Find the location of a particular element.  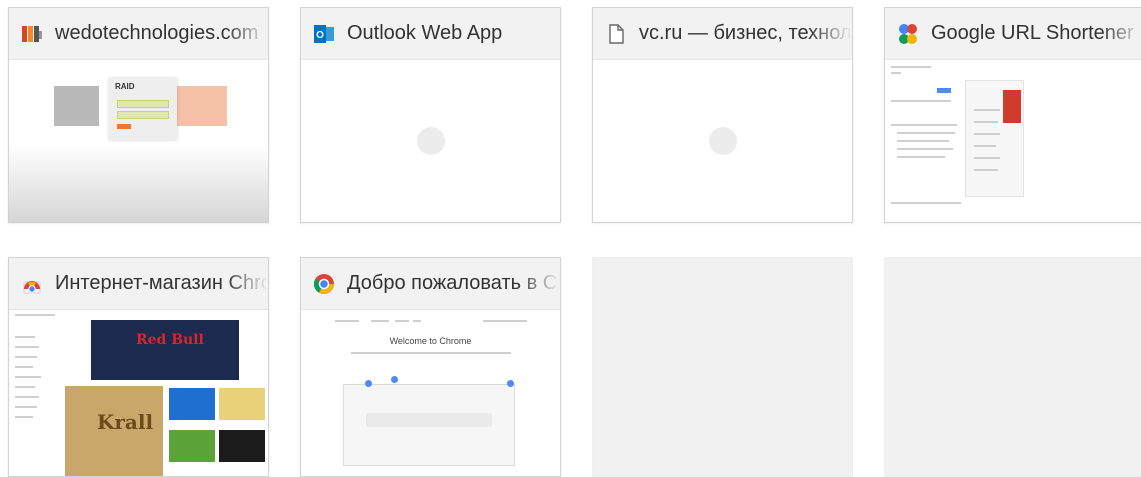

outlook-icon: O is located at coordinates (324, 34).